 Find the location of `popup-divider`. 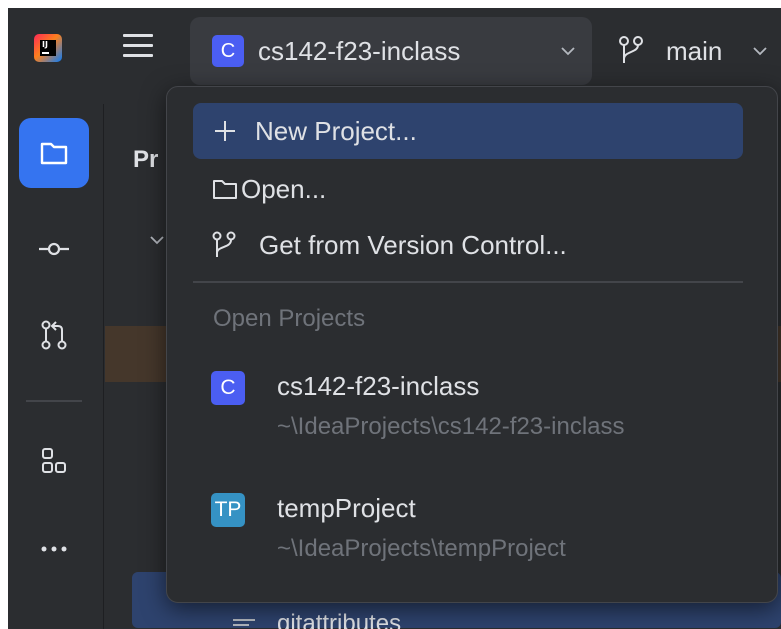

popup-divider is located at coordinates (468, 282).